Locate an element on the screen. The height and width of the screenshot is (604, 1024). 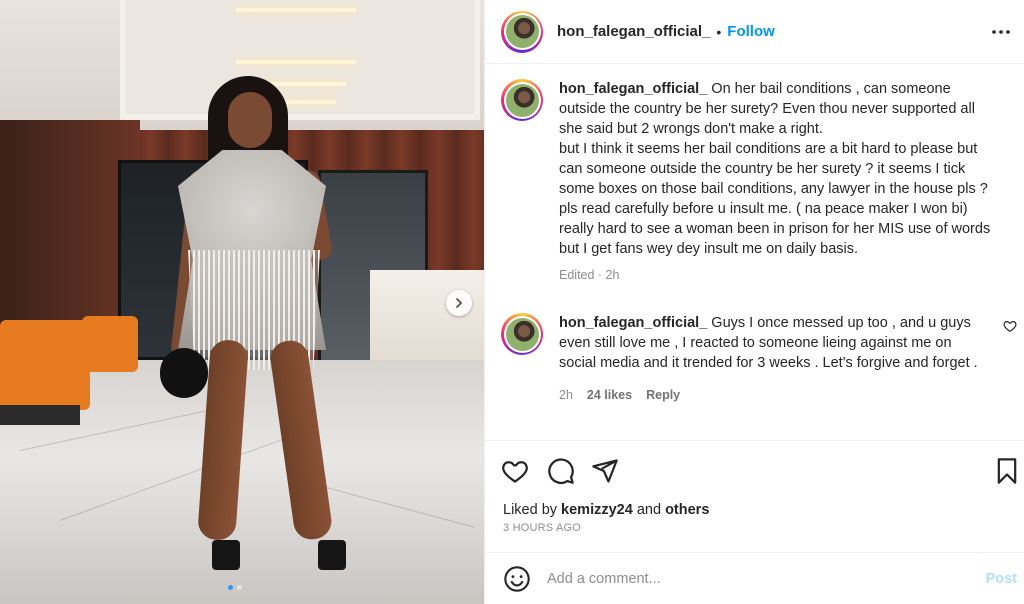
carousel-dot-active is located at coordinates (230, 587).